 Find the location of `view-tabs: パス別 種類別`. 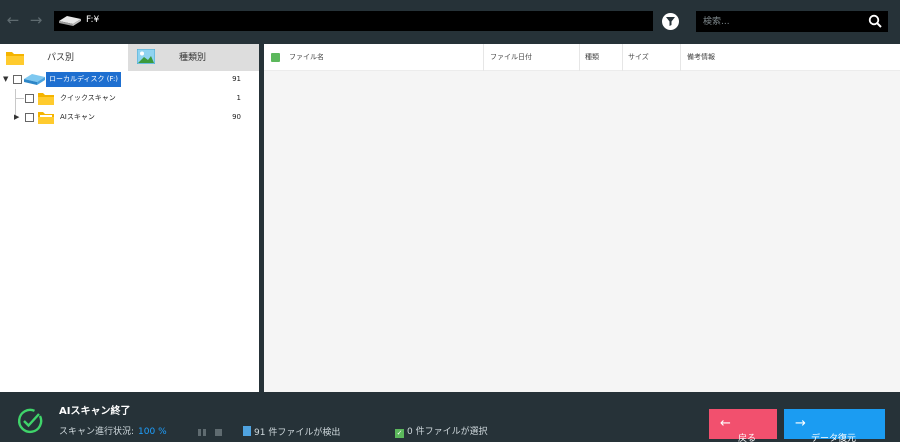

view-tabs: パス別 種類別 is located at coordinates (129, 57).